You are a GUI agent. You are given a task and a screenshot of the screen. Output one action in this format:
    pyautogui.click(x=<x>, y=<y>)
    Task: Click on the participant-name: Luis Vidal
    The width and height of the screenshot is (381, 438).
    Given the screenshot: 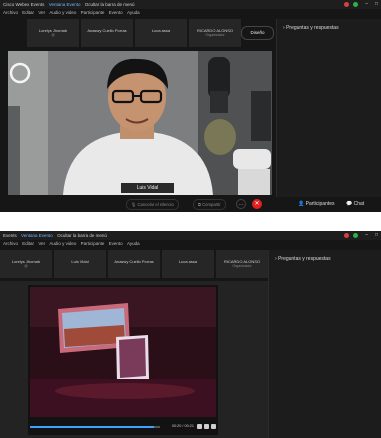 What is the action you would take?
    pyautogui.click(x=80, y=261)
    